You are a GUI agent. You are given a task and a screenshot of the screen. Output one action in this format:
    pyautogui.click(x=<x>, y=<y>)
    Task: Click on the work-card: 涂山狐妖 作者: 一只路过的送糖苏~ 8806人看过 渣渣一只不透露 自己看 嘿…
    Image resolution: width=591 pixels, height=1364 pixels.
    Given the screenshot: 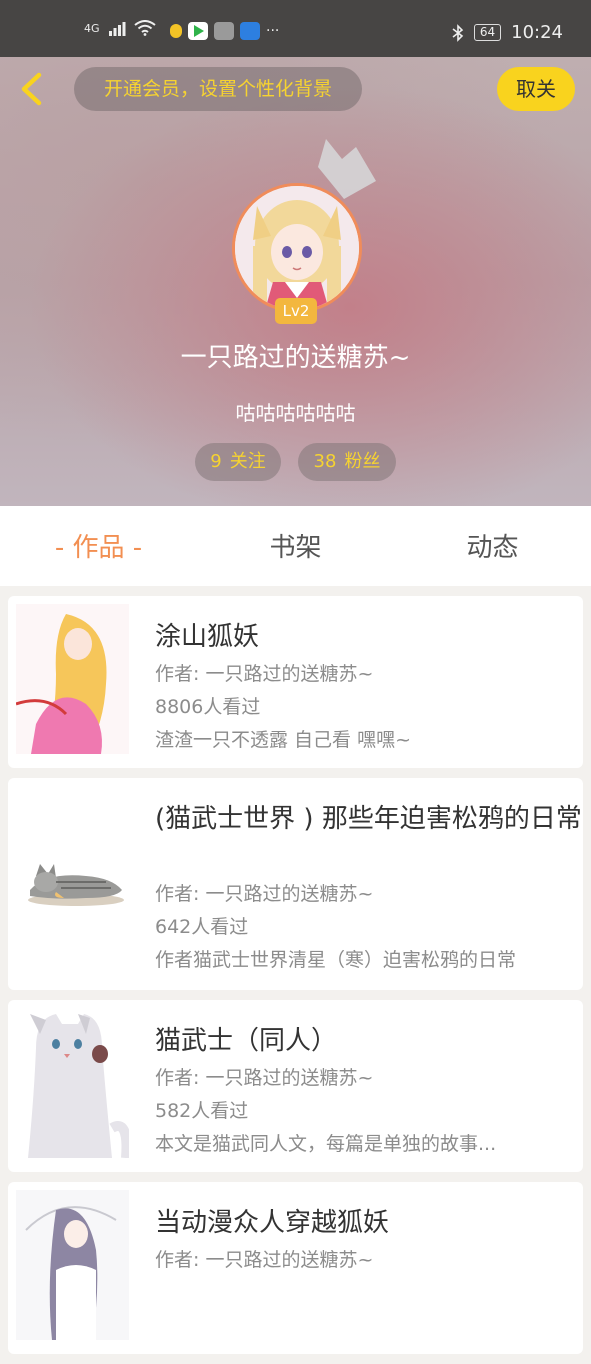 What is the action you would take?
    pyautogui.click(x=295, y=682)
    